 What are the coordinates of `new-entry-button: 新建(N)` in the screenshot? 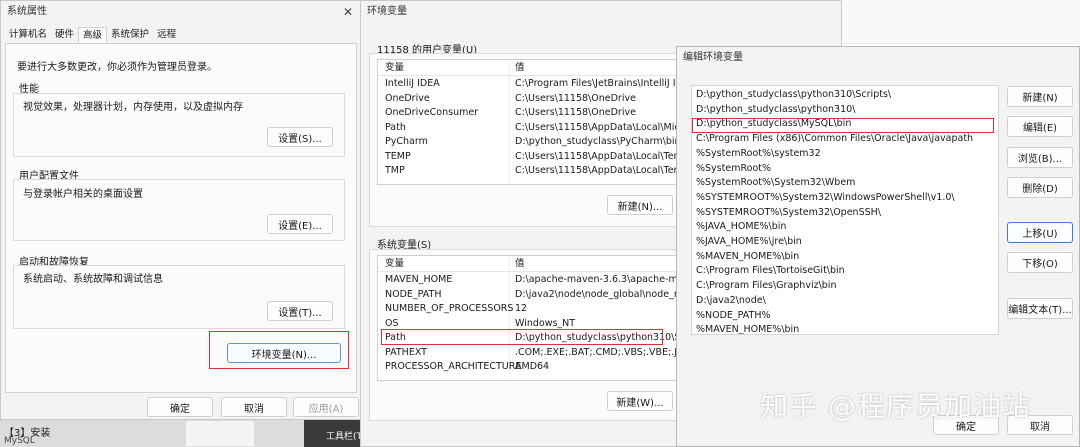 It's located at (1040, 96).